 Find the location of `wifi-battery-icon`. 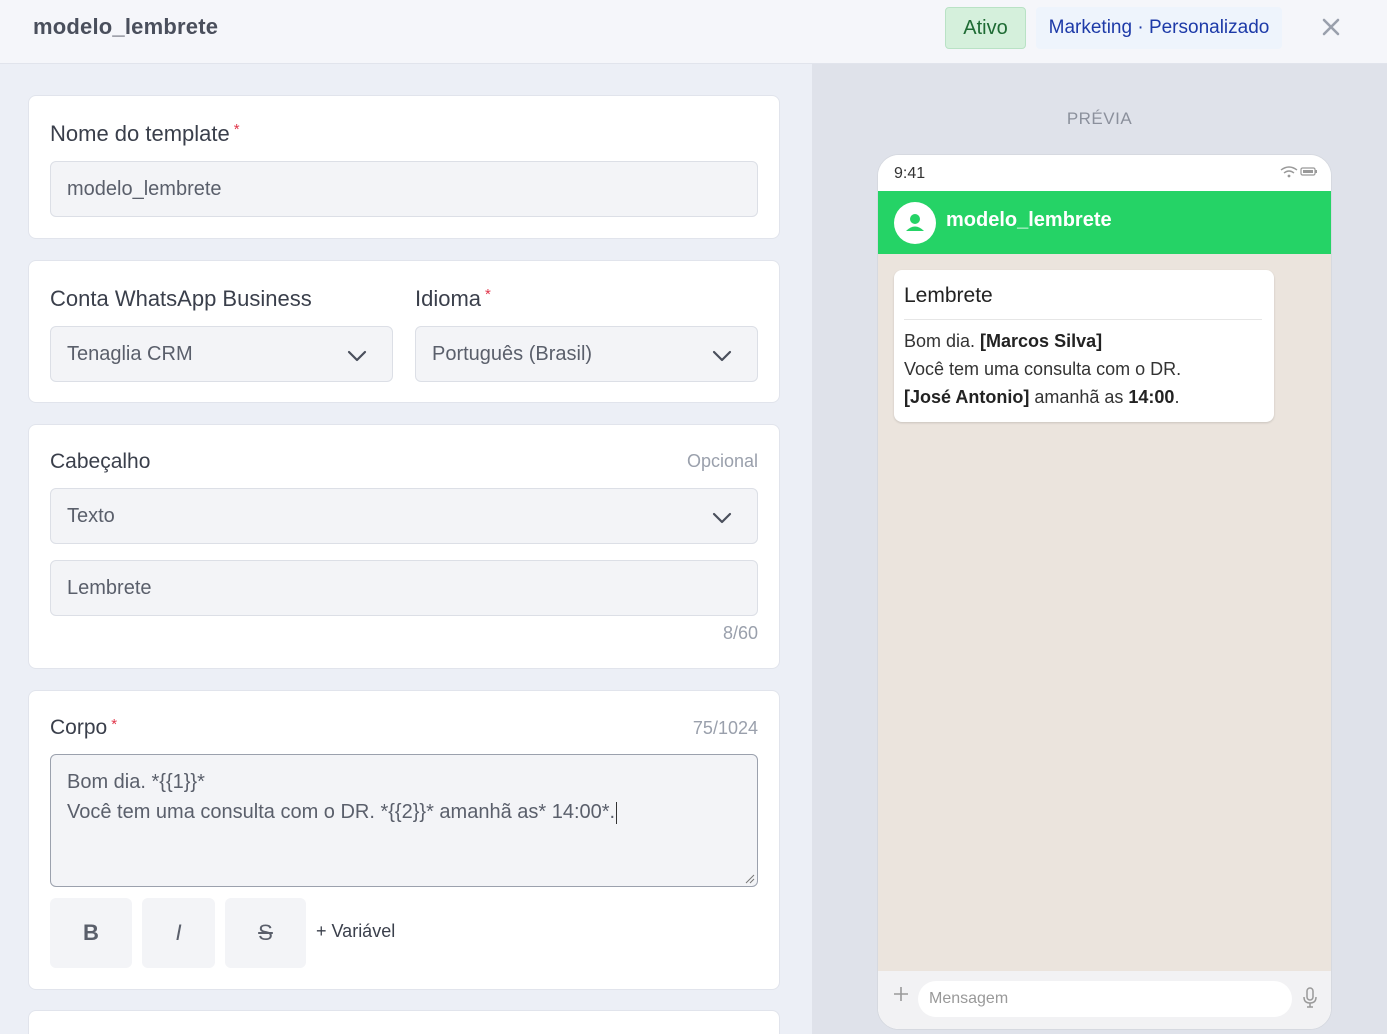

wifi-battery-icon is located at coordinates (1298, 172).